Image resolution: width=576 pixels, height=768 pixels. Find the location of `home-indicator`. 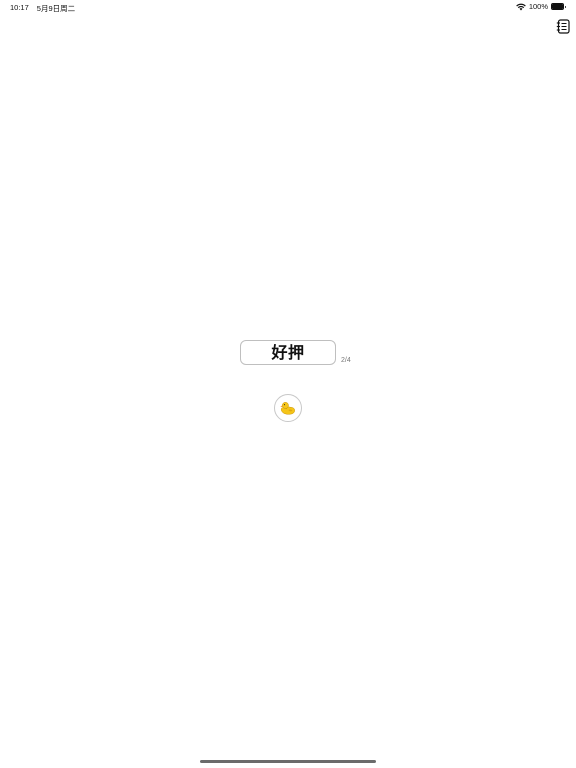

home-indicator is located at coordinates (288, 761).